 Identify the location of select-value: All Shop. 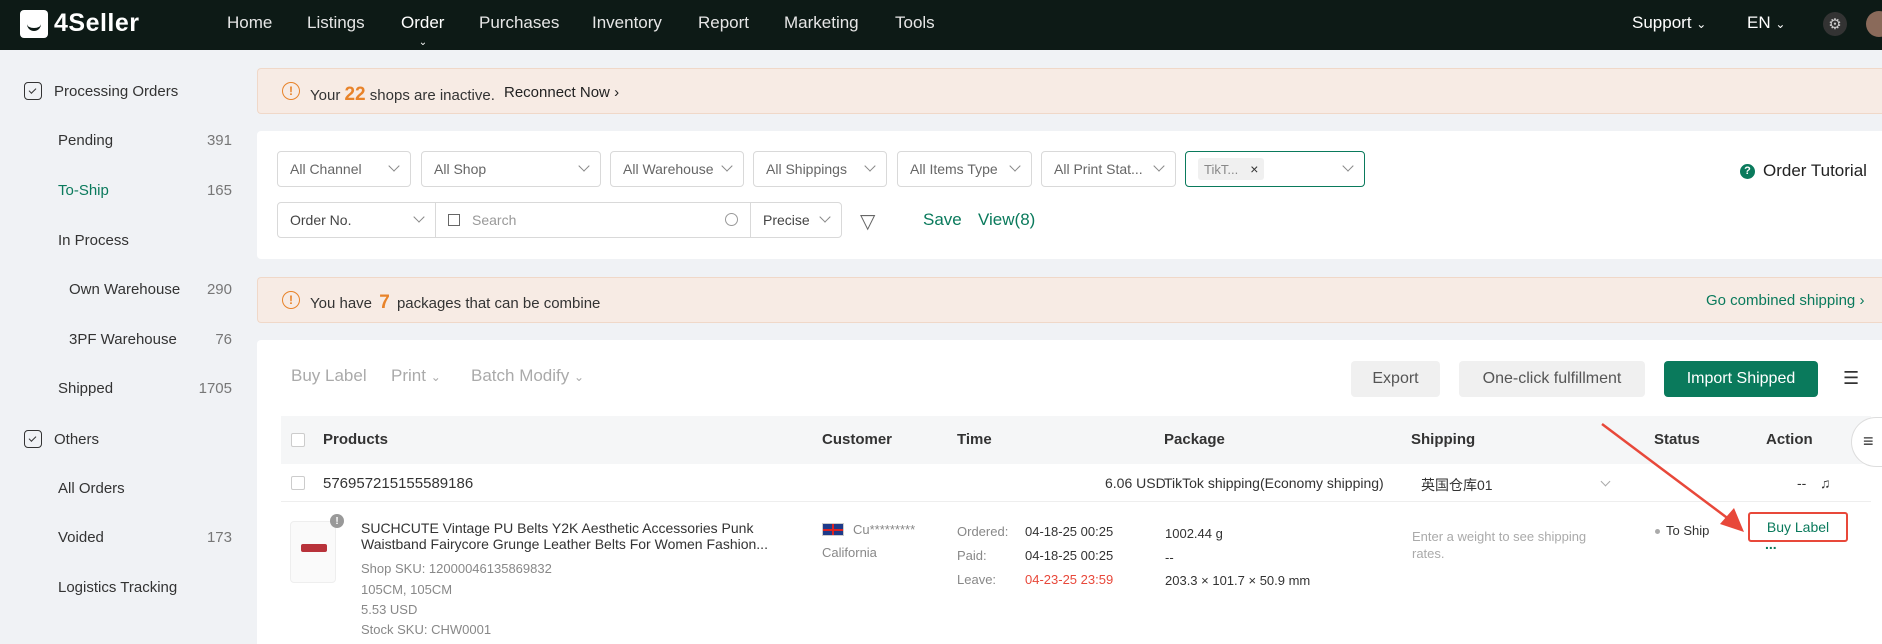
(460, 169).